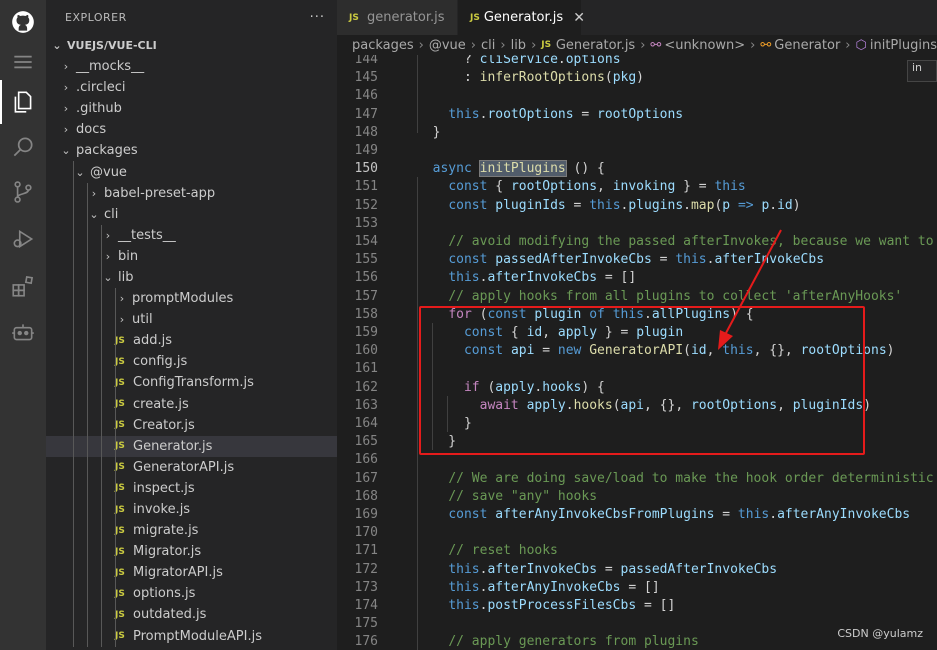 Image resolution: width=937 pixels, height=650 pixels. I want to click on robot-icon, so click(23, 332).